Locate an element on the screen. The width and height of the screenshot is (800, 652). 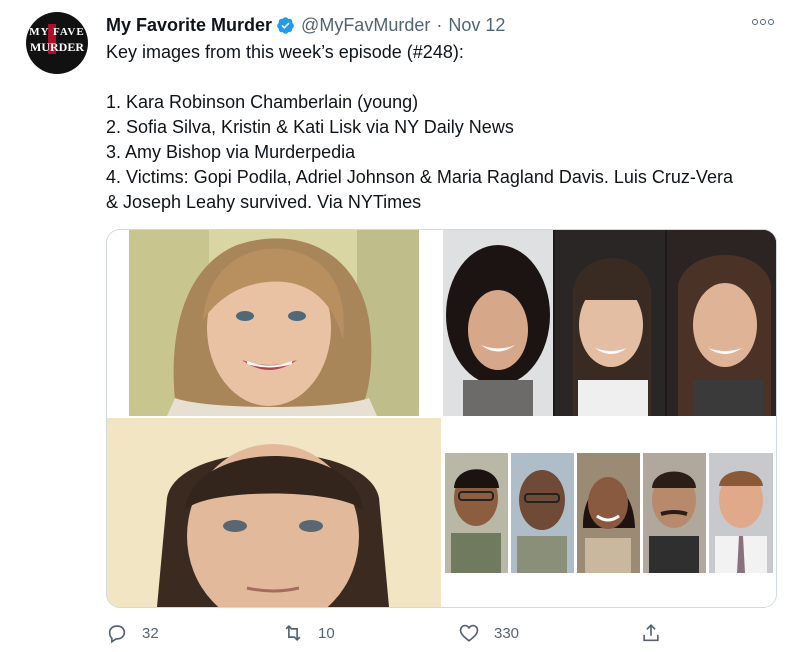
tweet-actions: 32 10 330 is located at coordinates (386, 633).